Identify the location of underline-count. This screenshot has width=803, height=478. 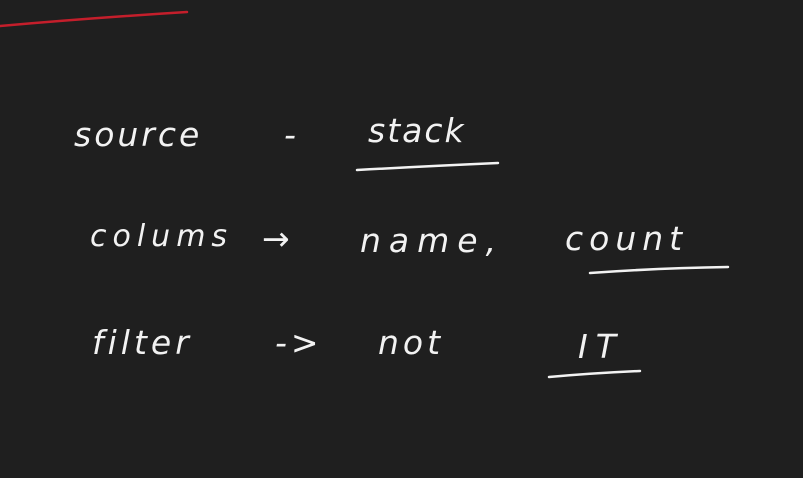
(659, 270).